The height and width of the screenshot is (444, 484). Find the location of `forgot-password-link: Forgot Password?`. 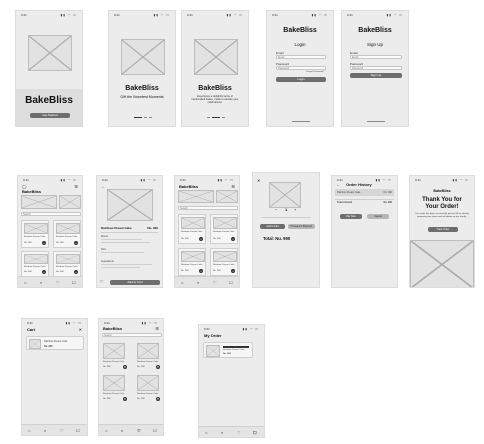

forgot-password-link: Forgot Password? is located at coordinates (315, 72).